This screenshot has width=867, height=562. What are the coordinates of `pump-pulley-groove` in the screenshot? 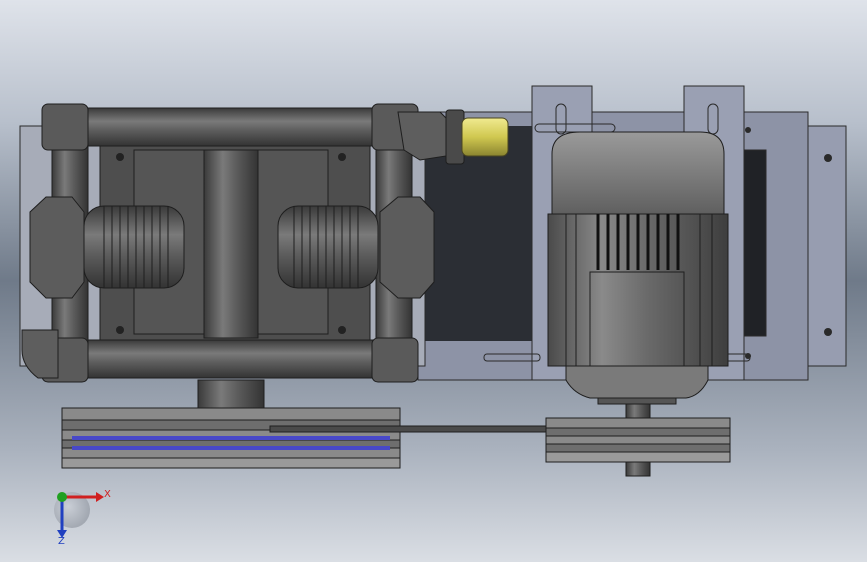 It's located at (231, 438).